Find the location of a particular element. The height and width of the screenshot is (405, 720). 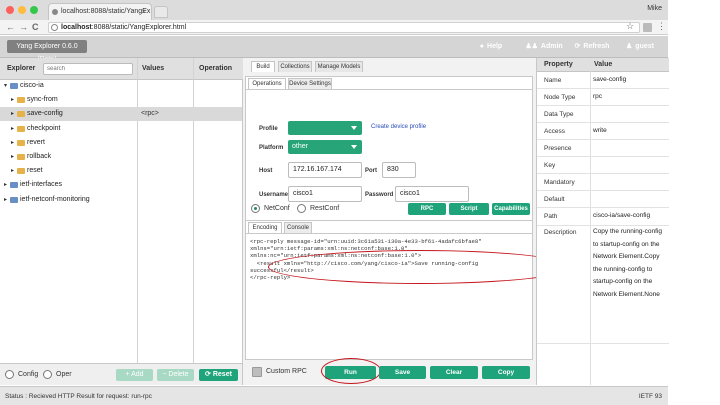

tree-node: ▸ revert is located at coordinates (121, 143).